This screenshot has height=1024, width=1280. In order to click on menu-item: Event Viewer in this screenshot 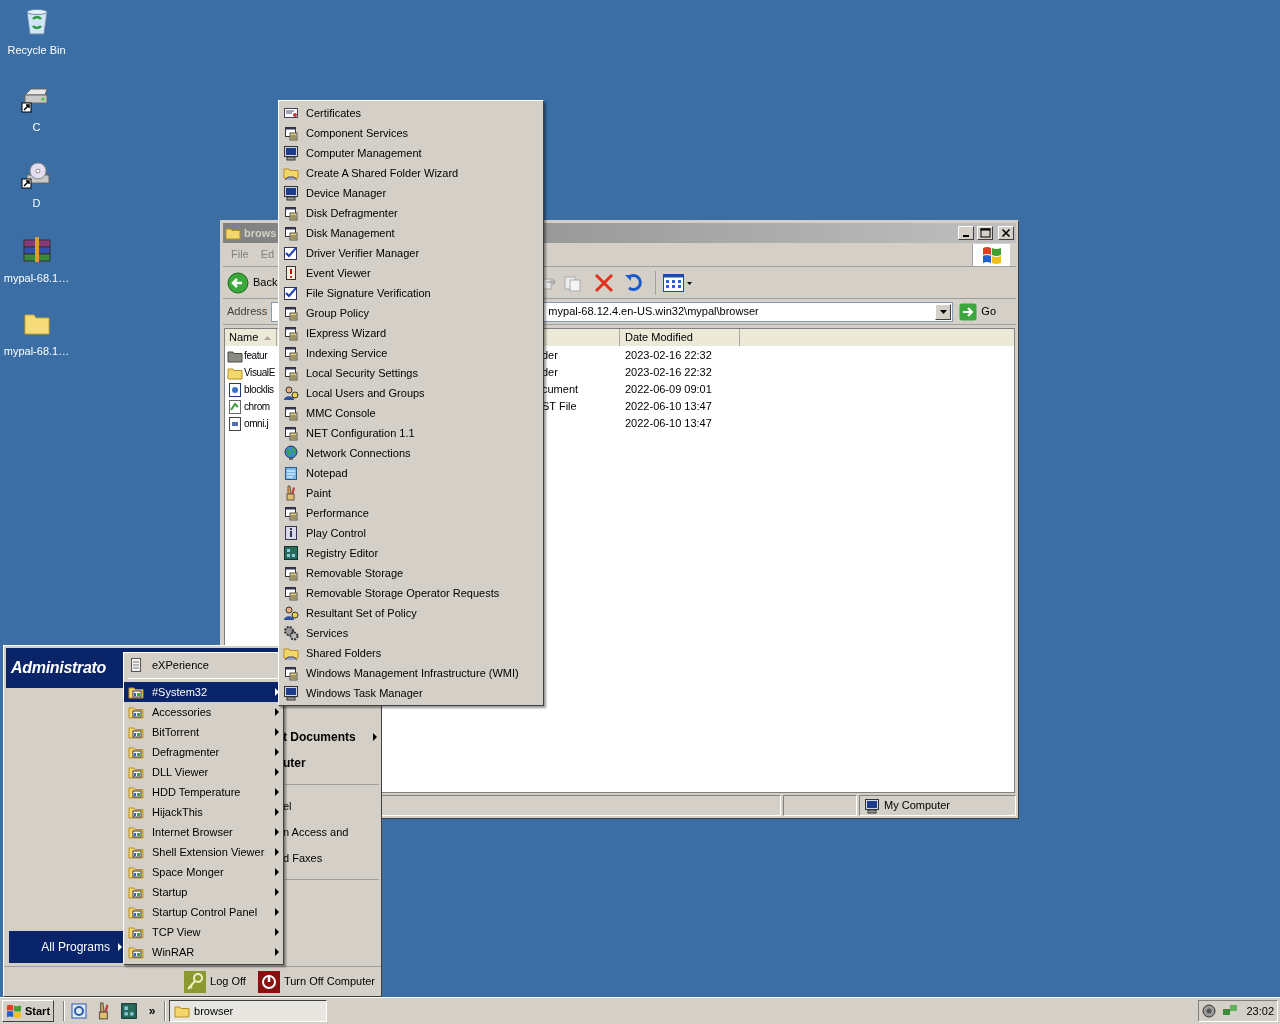, I will do `click(411, 273)`.